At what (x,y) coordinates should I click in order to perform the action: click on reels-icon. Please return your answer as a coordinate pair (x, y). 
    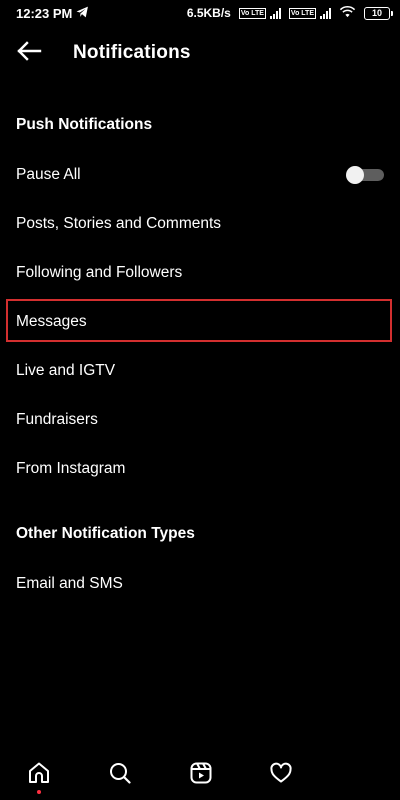
    Looking at the image, I should click on (201, 775).